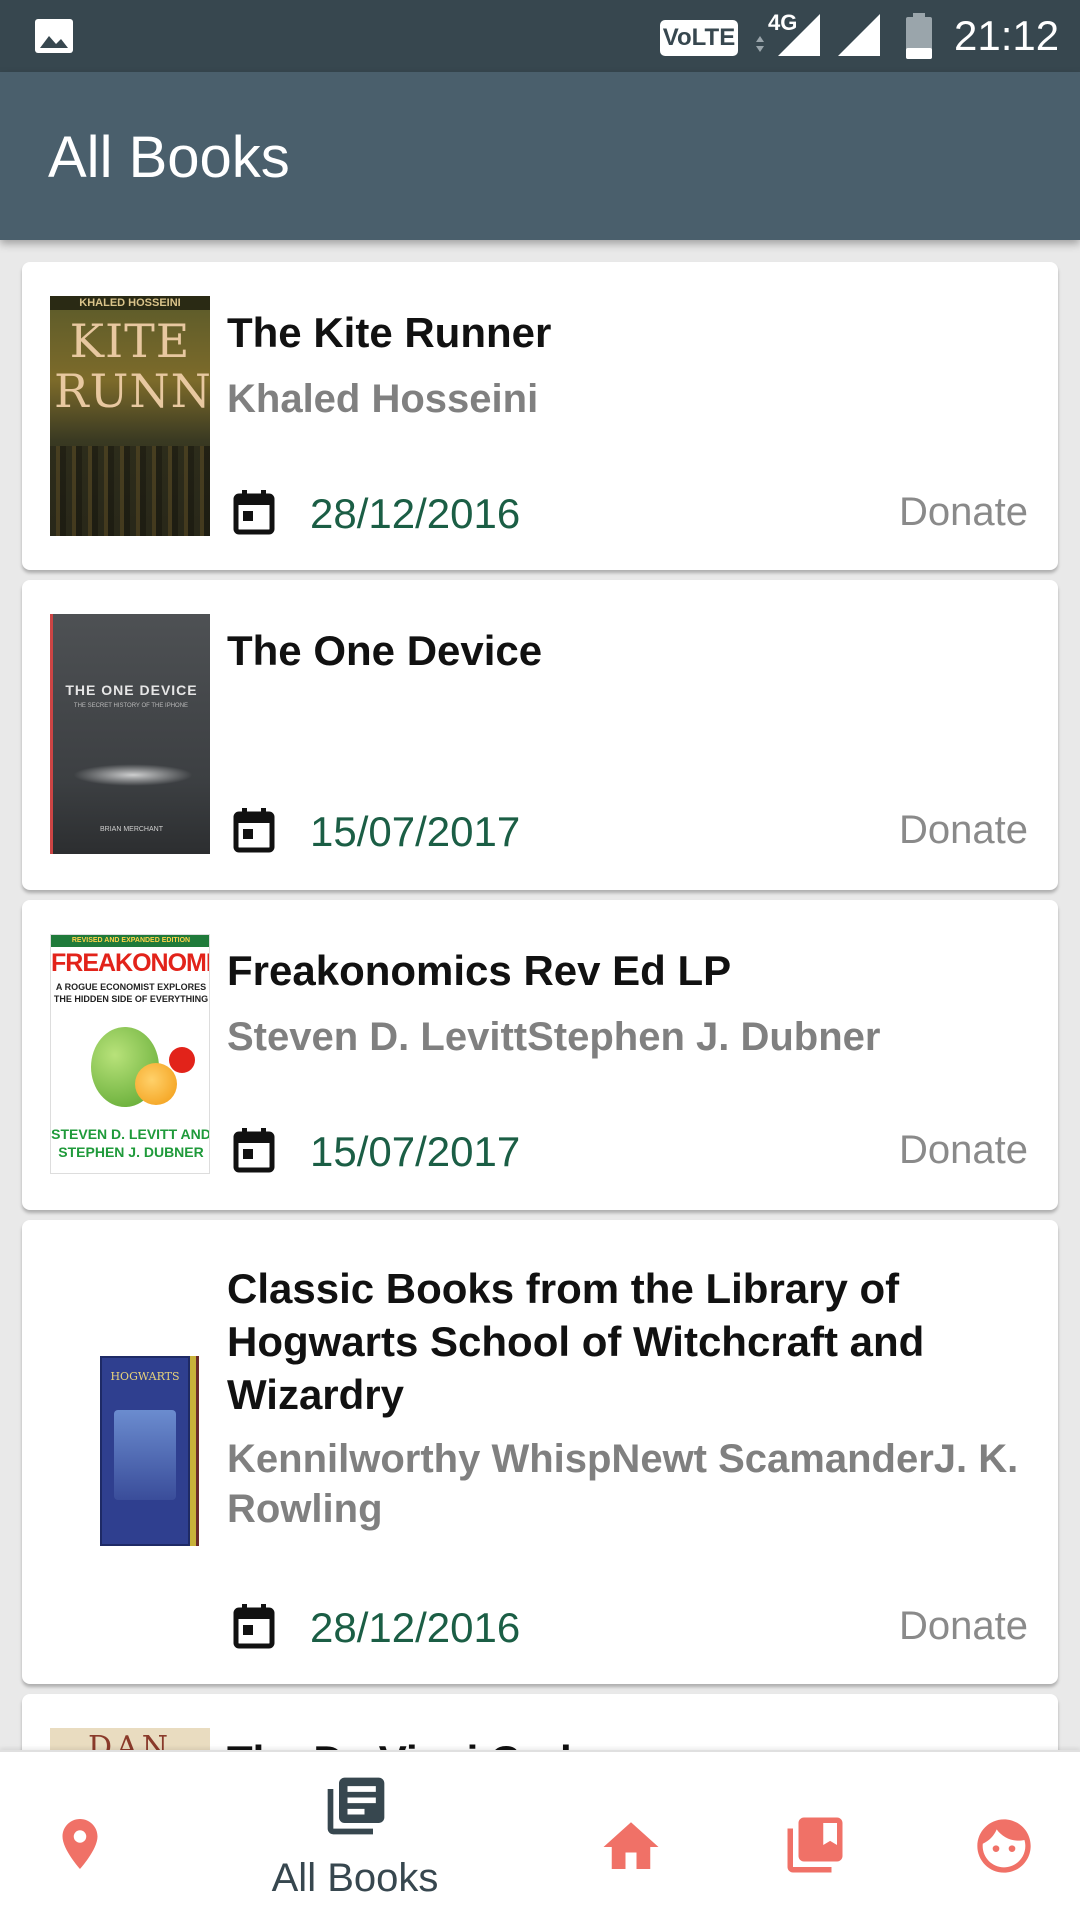  What do you see at coordinates (627, 1742) in the screenshot?
I see `book-title: The Da Vinci Code` at bounding box center [627, 1742].